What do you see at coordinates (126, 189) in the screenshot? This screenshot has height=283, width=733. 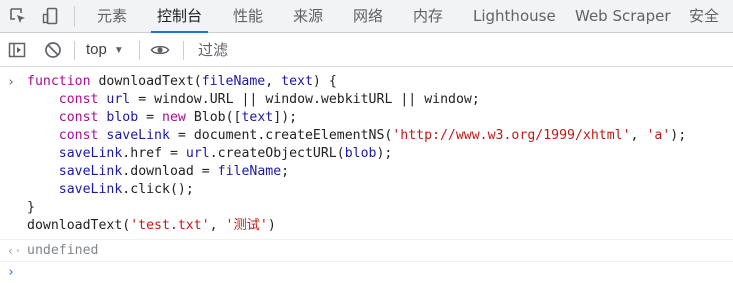 I see `code-line: saveLink.click();` at bounding box center [126, 189].